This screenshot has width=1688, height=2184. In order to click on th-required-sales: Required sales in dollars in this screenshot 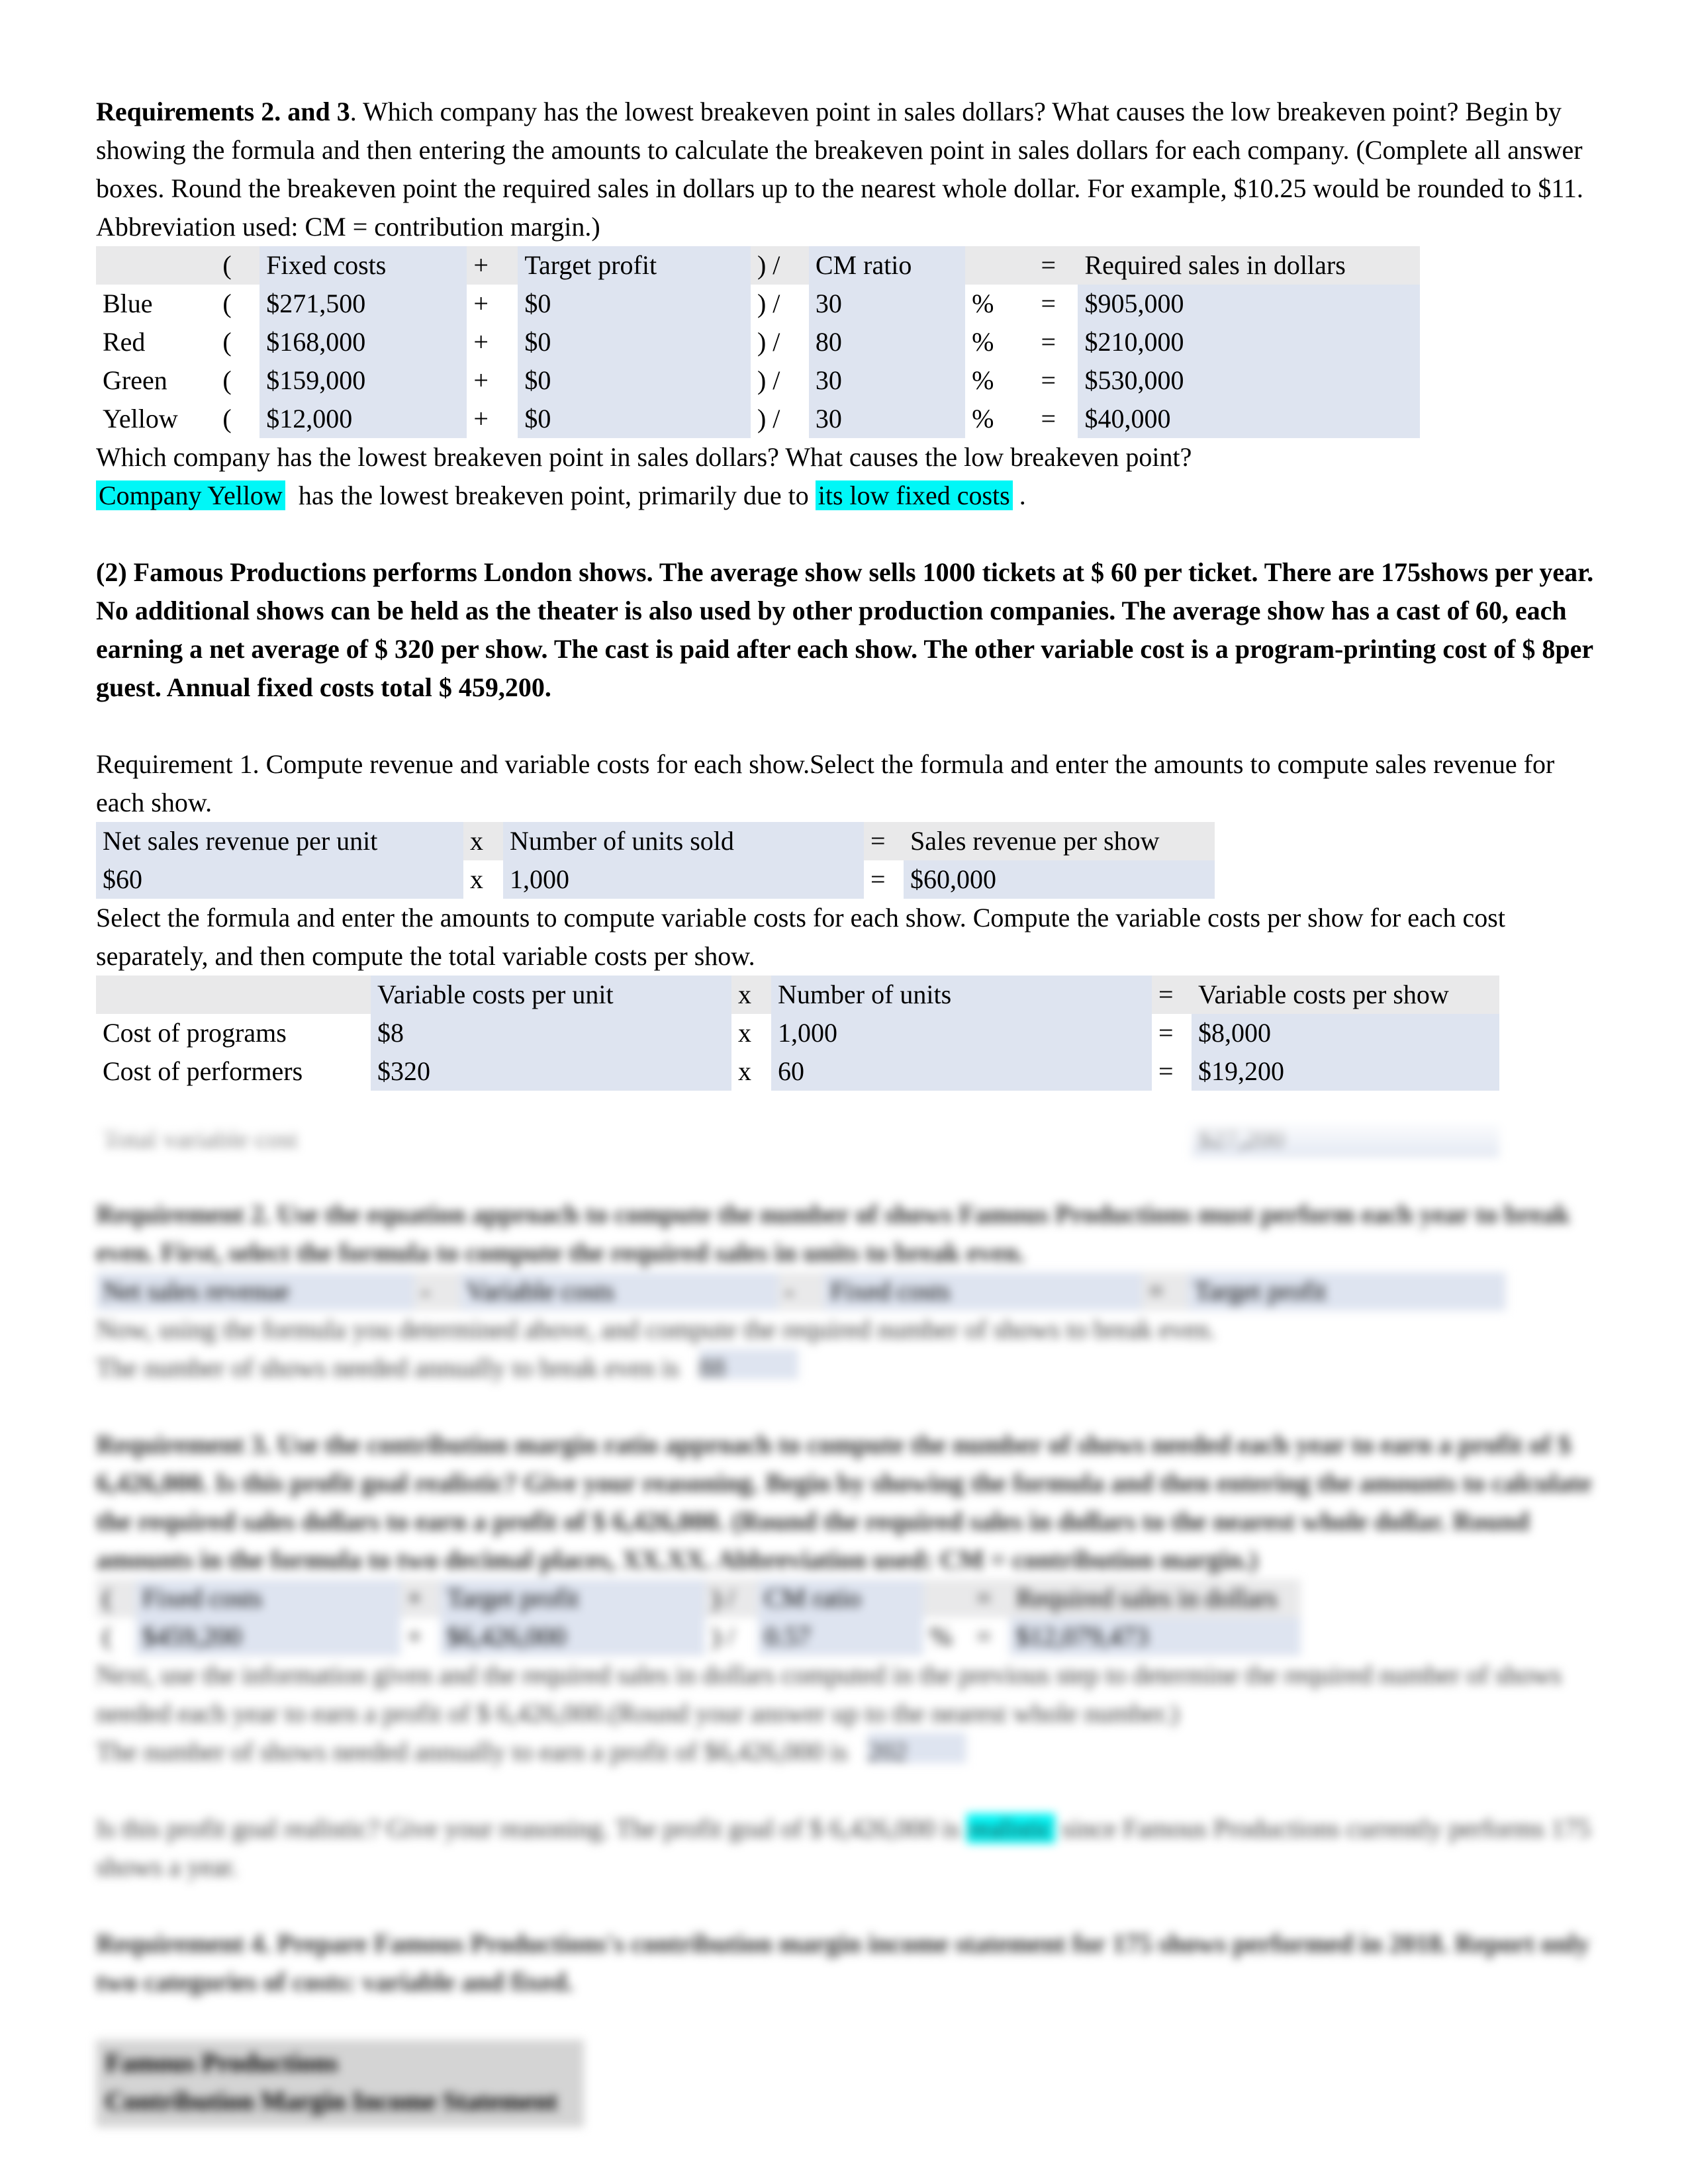, I will do `click(1249, 265)`.